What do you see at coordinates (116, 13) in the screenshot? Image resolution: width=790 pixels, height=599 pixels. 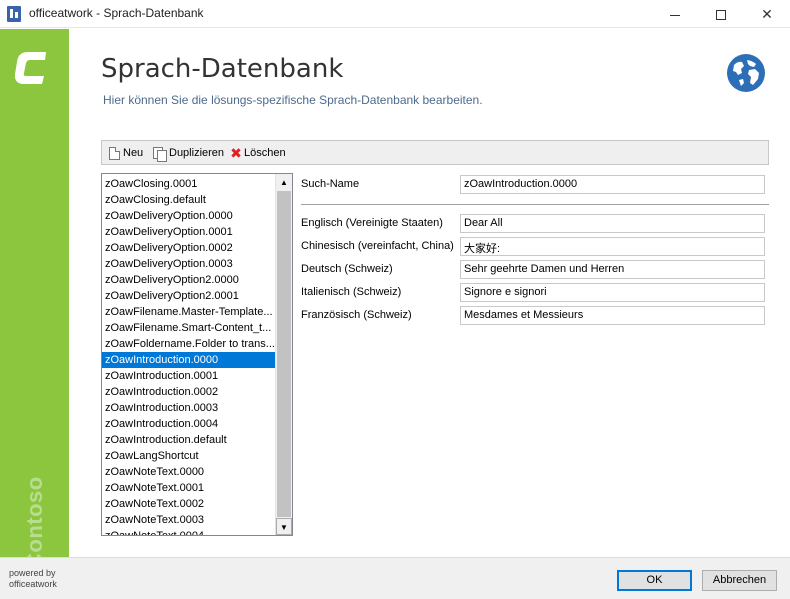 I see `window-title: officeatwork - Sprach-Datenbank` at bounding box center [116, 13].